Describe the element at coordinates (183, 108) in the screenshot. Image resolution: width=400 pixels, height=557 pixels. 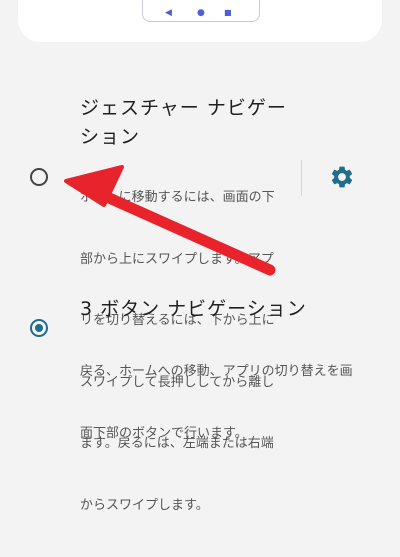
I see `gesture-title-line-1: ジェスチャー ナビゲー` at that location.